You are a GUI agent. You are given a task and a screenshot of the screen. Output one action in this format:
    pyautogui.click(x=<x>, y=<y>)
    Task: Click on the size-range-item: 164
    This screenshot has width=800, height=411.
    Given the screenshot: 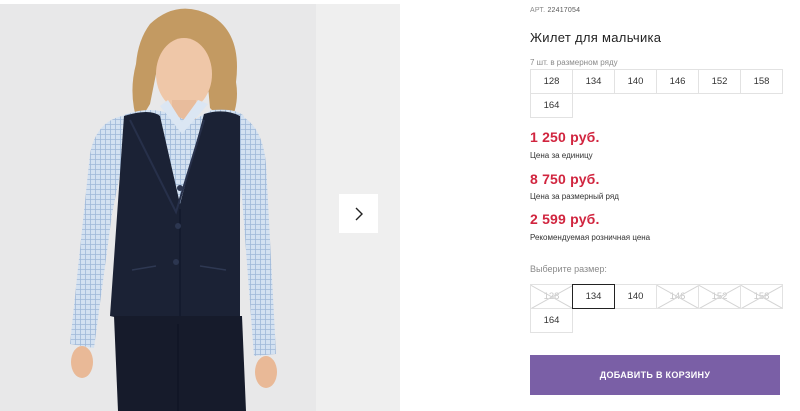 What is the action you would take?
    pyautogui.click(x=551, y=105)
    